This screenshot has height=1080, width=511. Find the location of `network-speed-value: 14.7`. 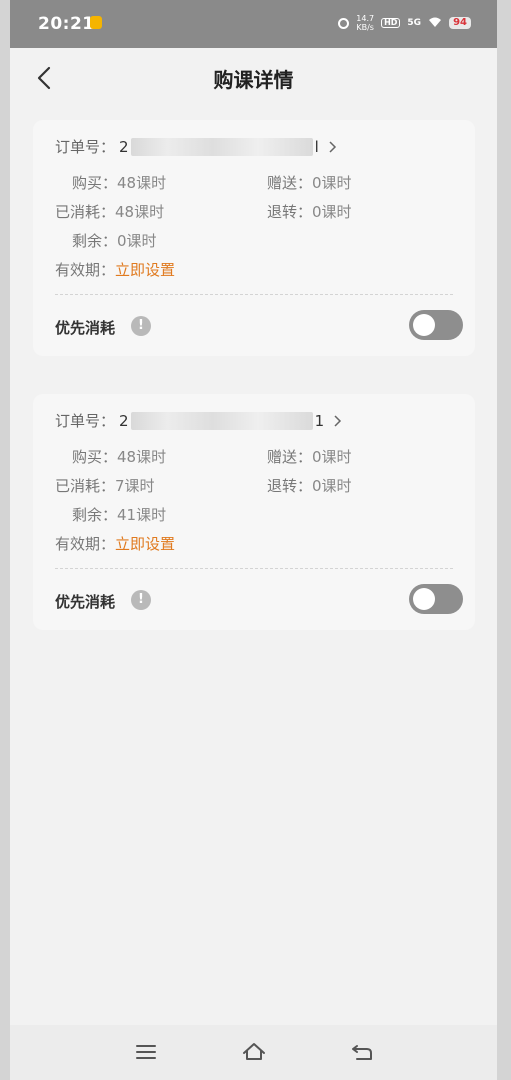

network-speed-value: 14.7 is located at coordinates (365, 18).